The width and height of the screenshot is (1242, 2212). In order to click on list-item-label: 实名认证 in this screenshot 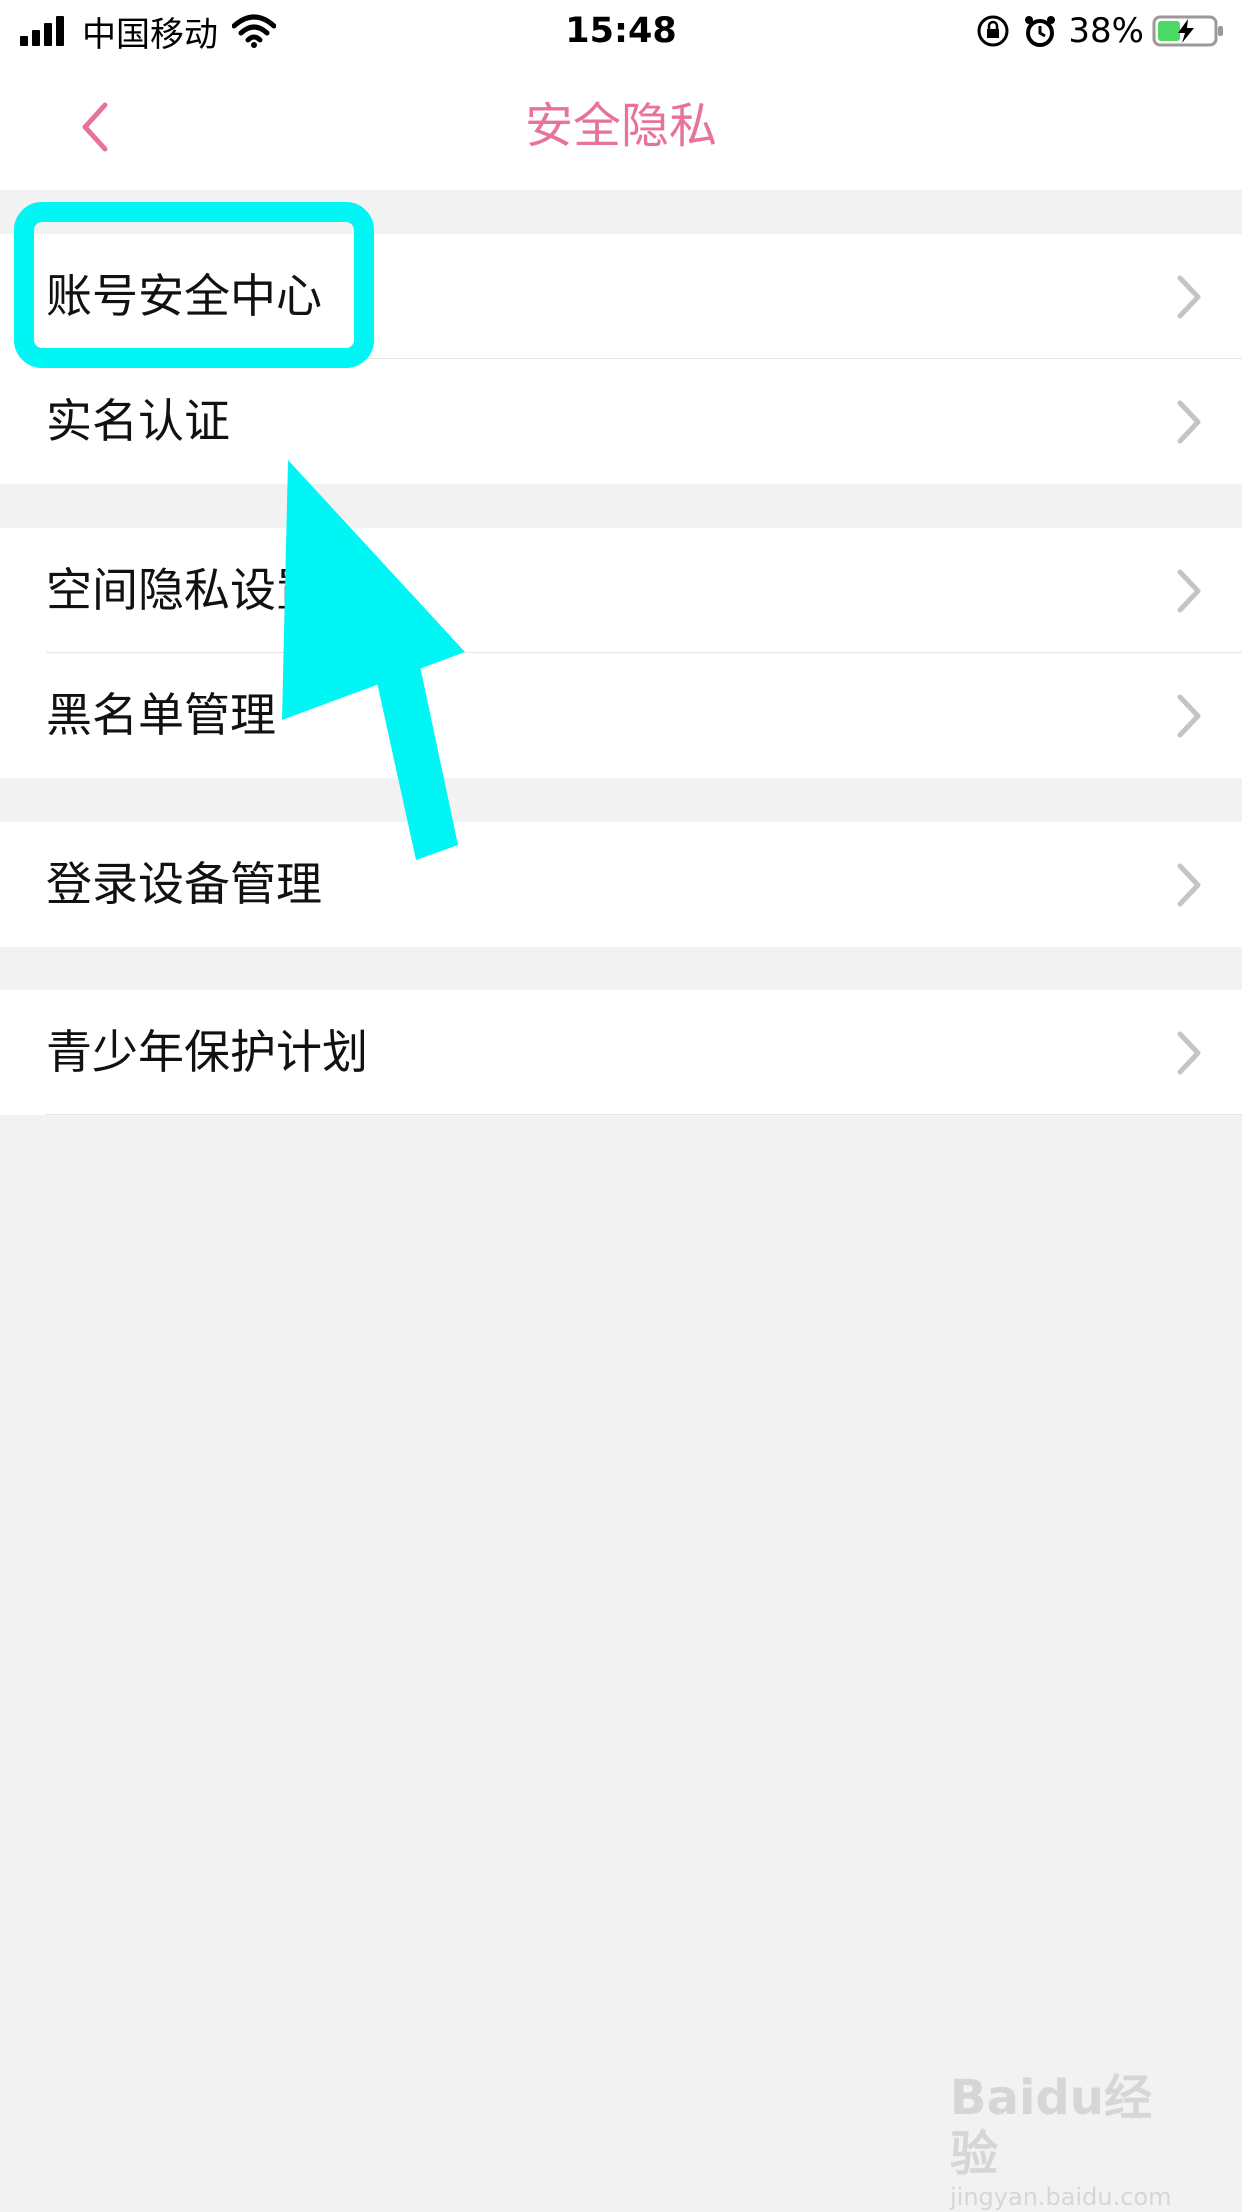, I will do `click(138, 421)`.